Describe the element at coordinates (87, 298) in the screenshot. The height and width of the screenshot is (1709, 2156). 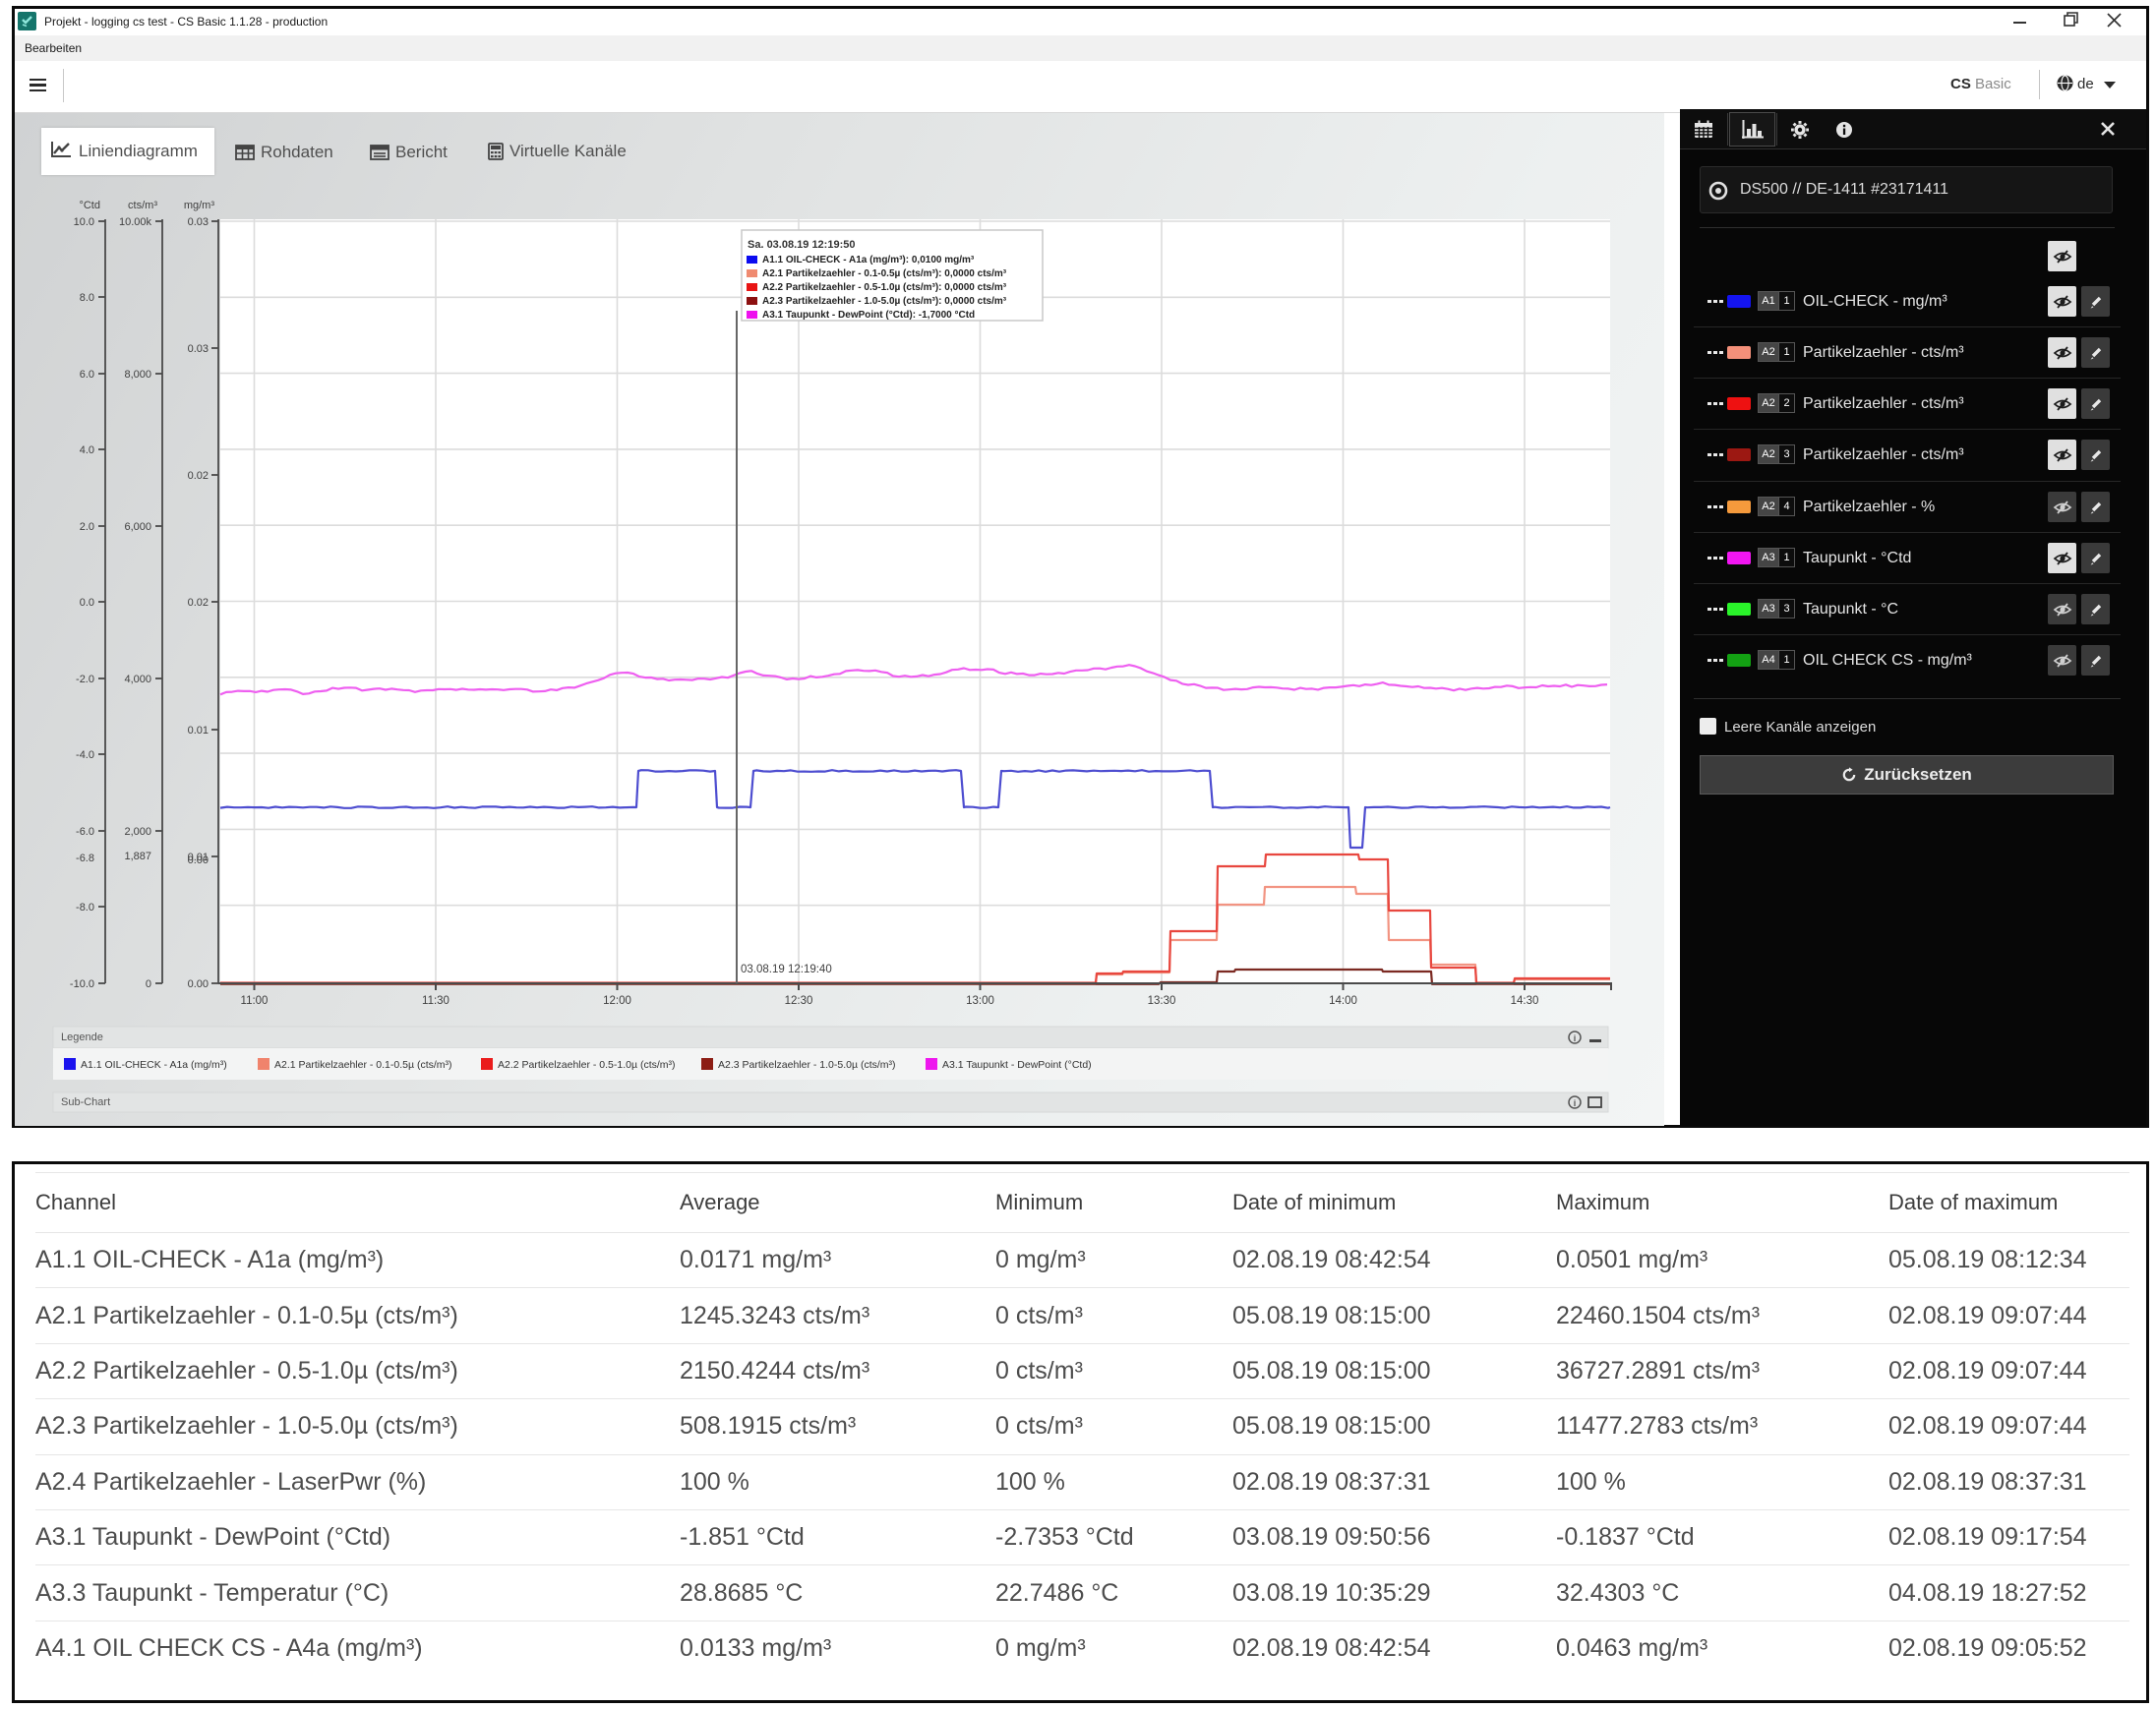
I see `svg-text: 8.0` at that location.